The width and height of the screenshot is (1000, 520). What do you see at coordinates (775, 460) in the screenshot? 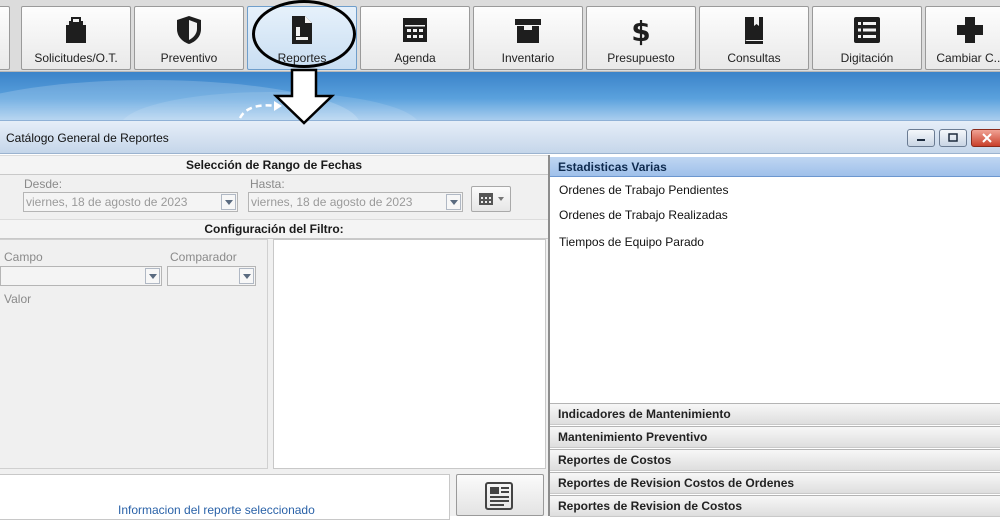
I see `group-header-costos: Reportes de Costos` at bounding box center [775, 460].